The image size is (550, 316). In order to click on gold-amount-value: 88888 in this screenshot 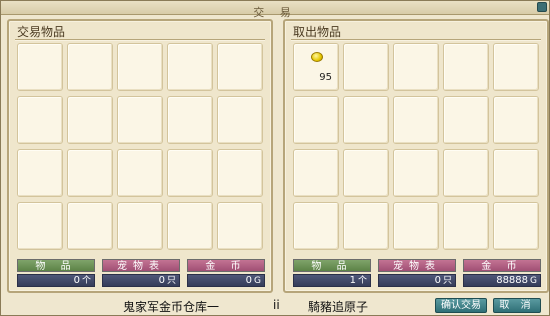, I will do `click(512, 280)`.